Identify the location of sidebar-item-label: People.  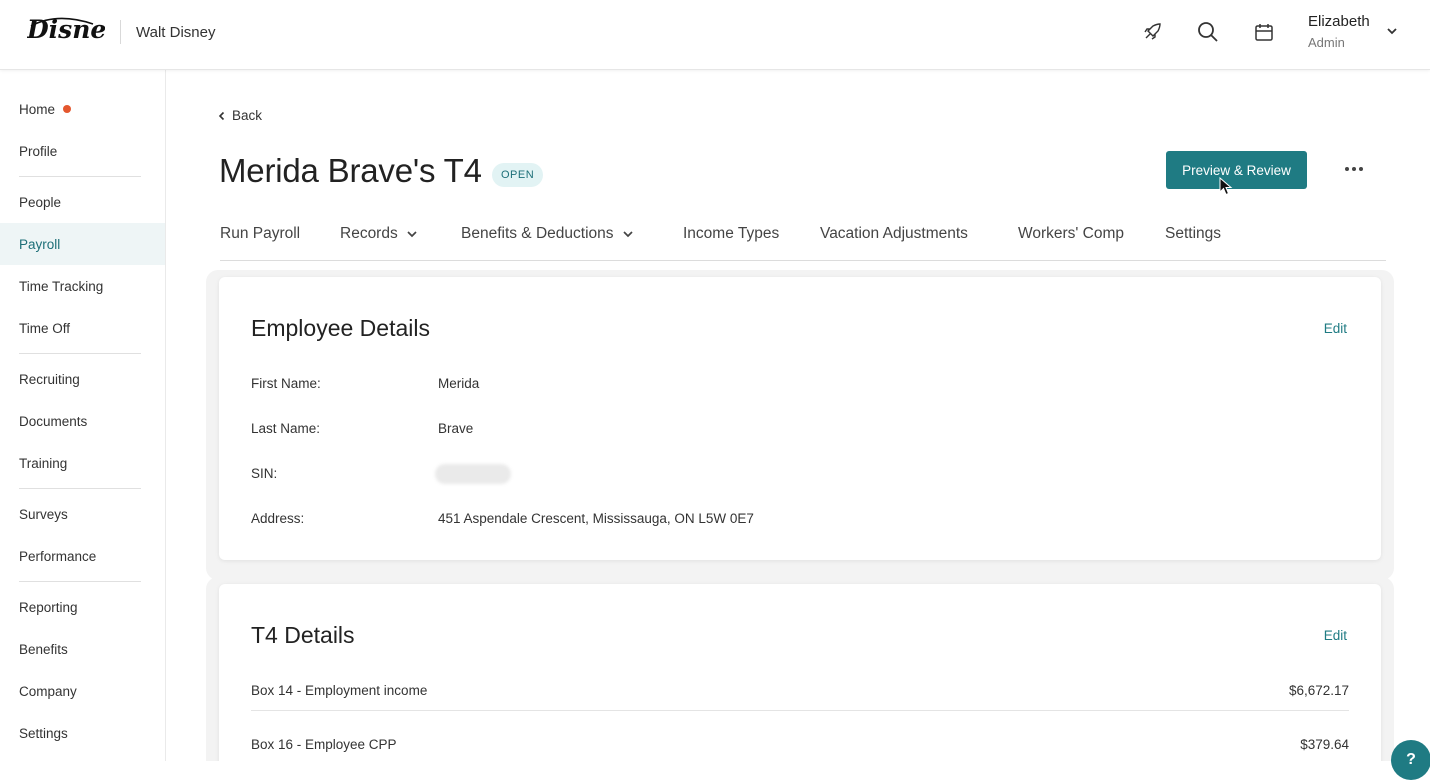
(40, 202).